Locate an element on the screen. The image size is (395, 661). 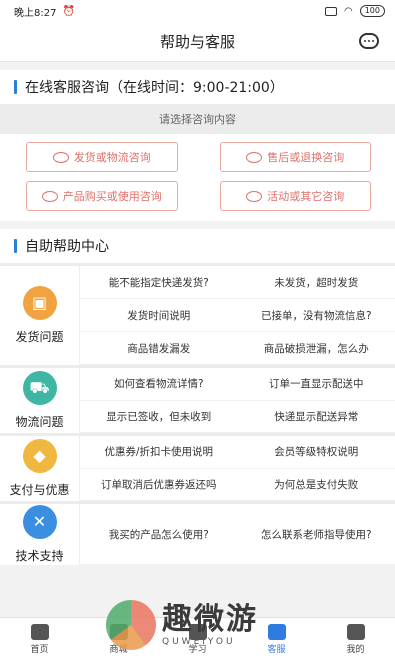
page-title: 帮助与客服 is located at coordinates (197, 42).